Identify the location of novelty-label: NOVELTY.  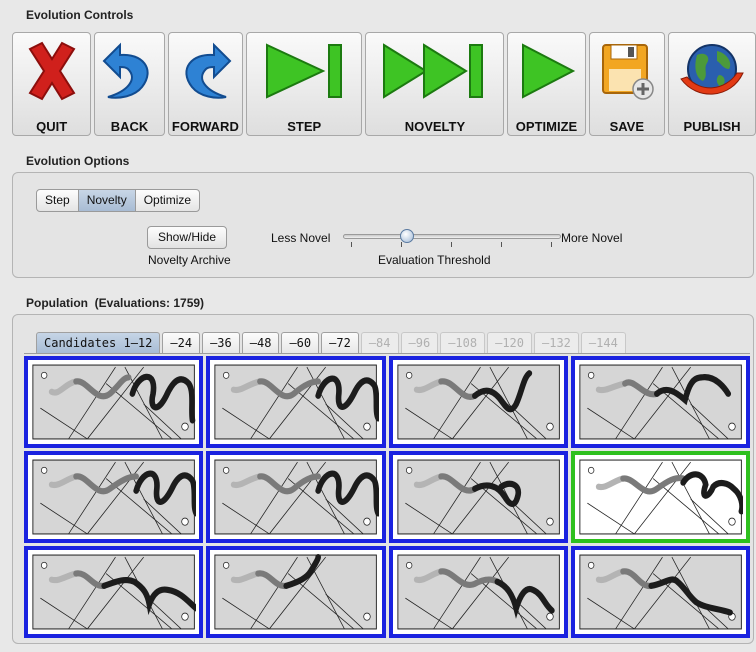
(435, 126).